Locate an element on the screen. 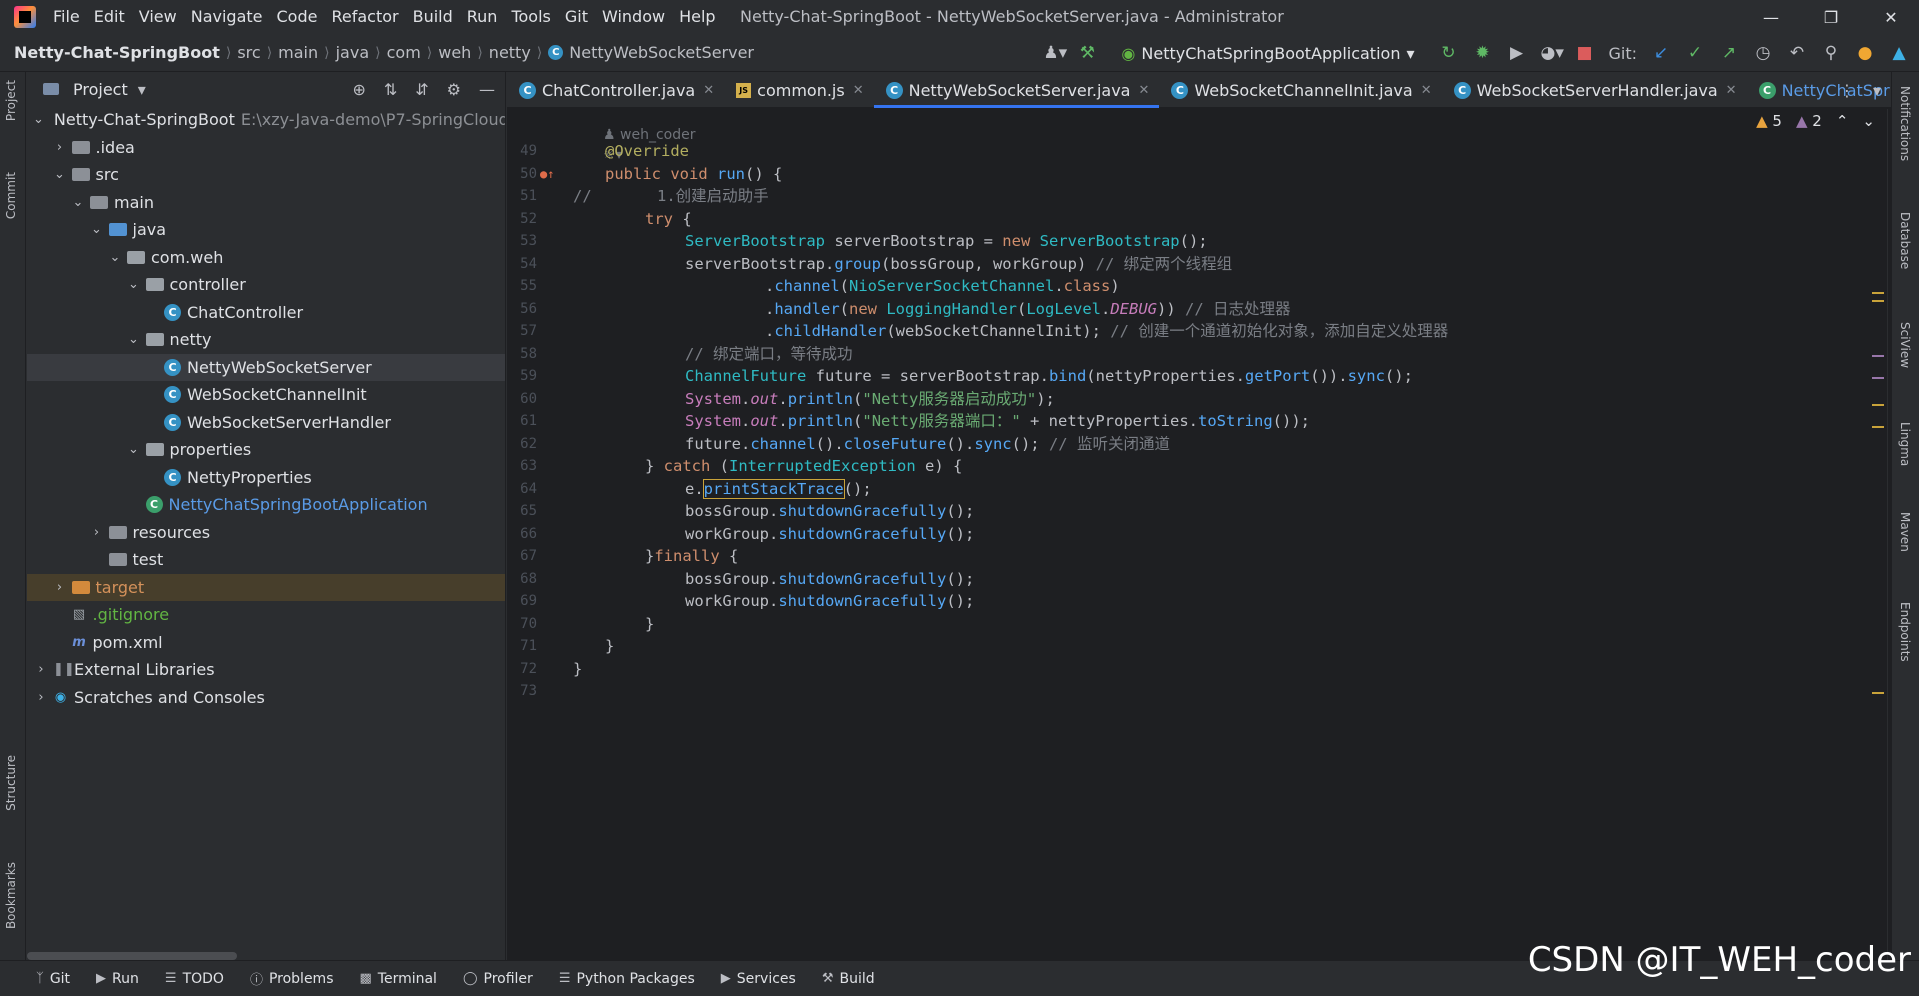 The width and height of the screenshot is (1919, 996). tree-item-src: ⌄ src is located at coordinates (266, 175).